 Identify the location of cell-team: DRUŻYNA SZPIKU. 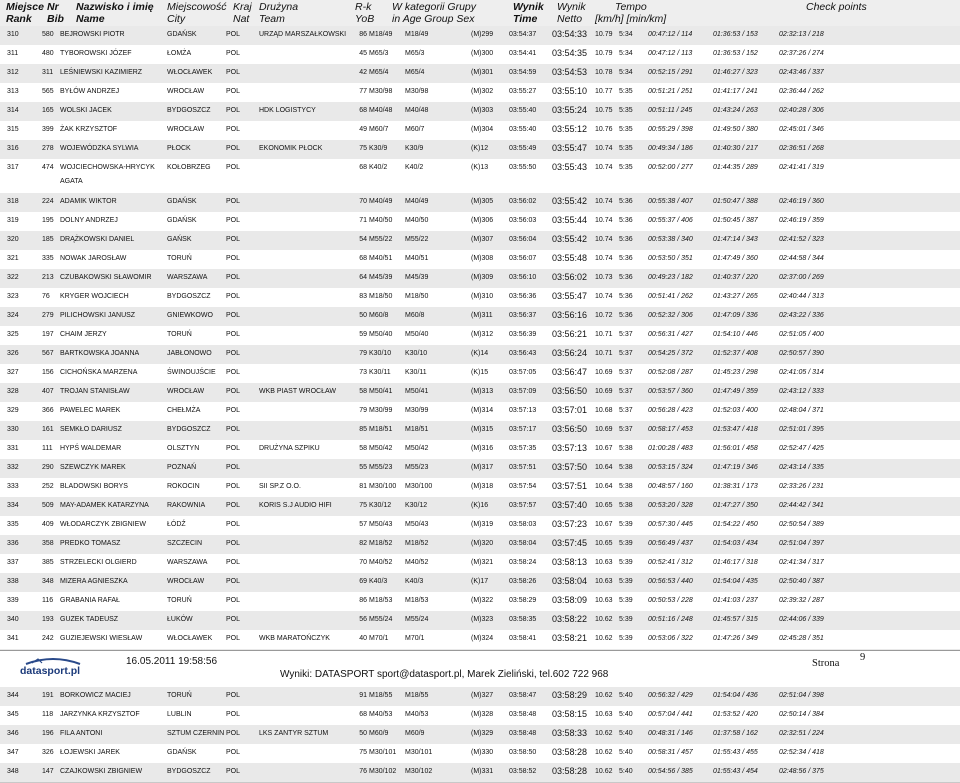
(289, 448).